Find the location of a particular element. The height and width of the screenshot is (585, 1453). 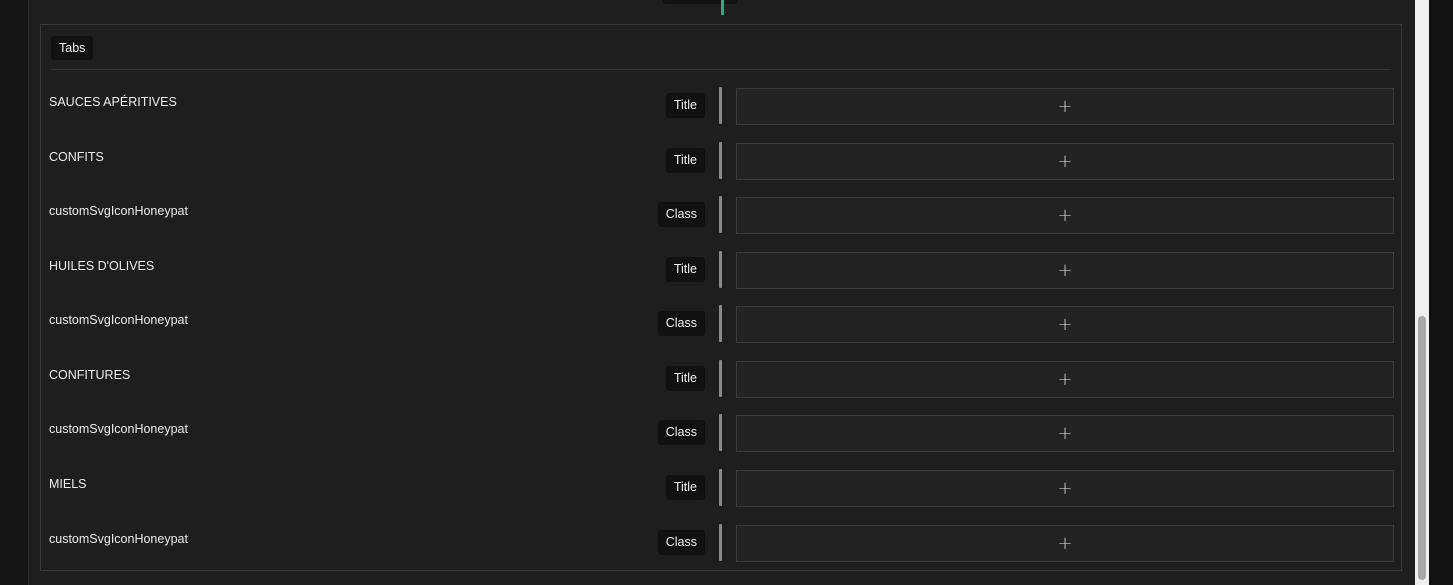

list-item: MIELS Title + is located at coordinates (721, 497).